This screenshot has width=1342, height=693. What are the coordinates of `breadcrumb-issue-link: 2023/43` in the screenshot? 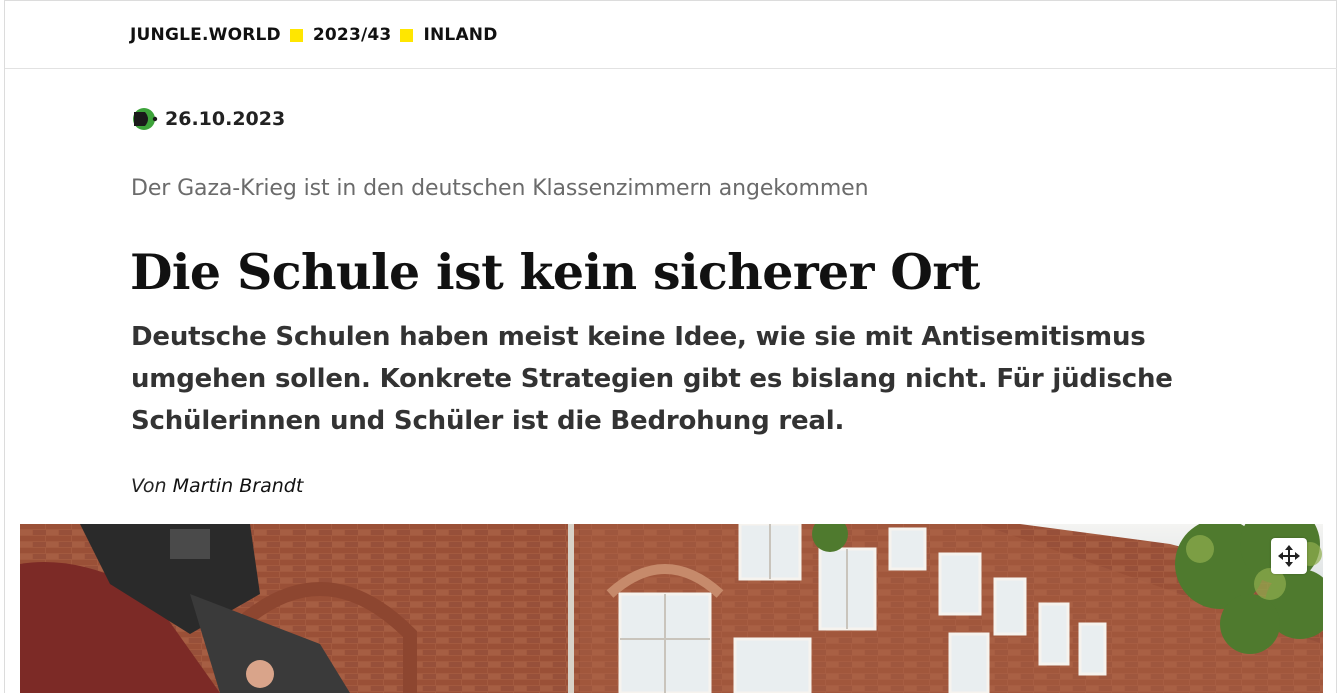 It's located at (352, 35).